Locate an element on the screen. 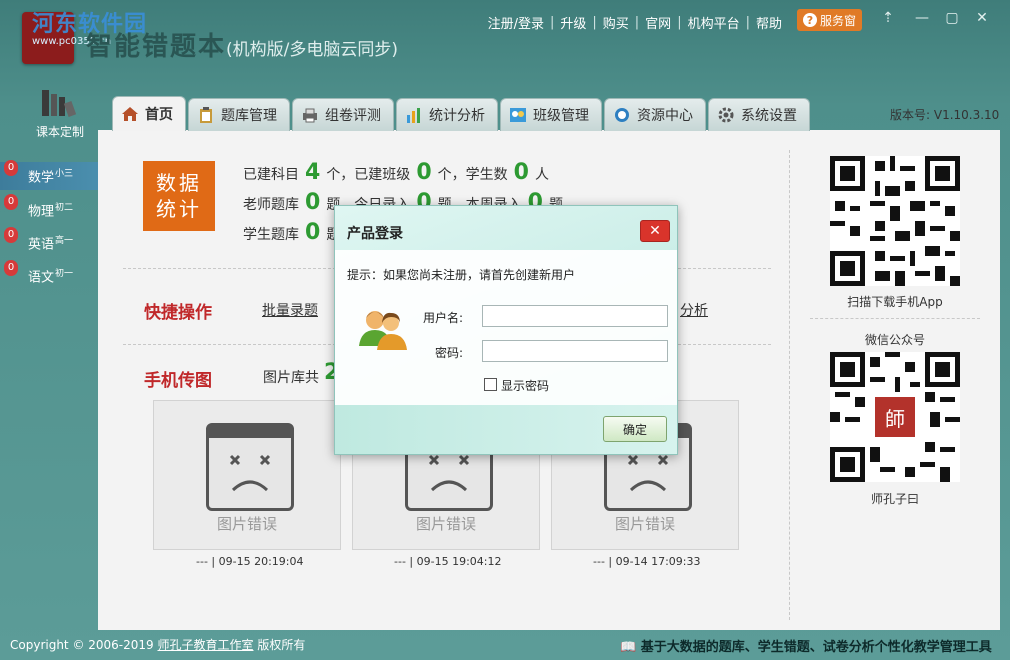 Image resolution: width=1010 pixels, height=660 pixels. image-card: 图片错误 is located at coordinates (247, 475).